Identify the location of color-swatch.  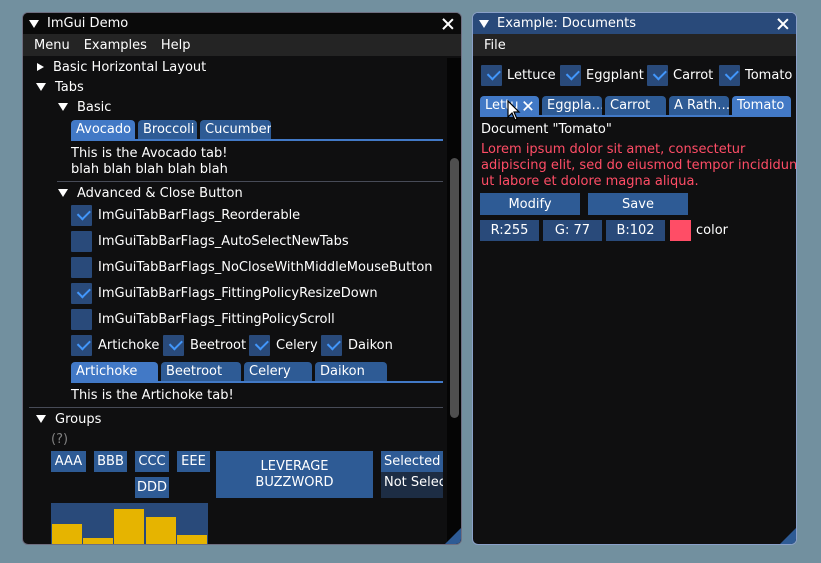
(680, 230).